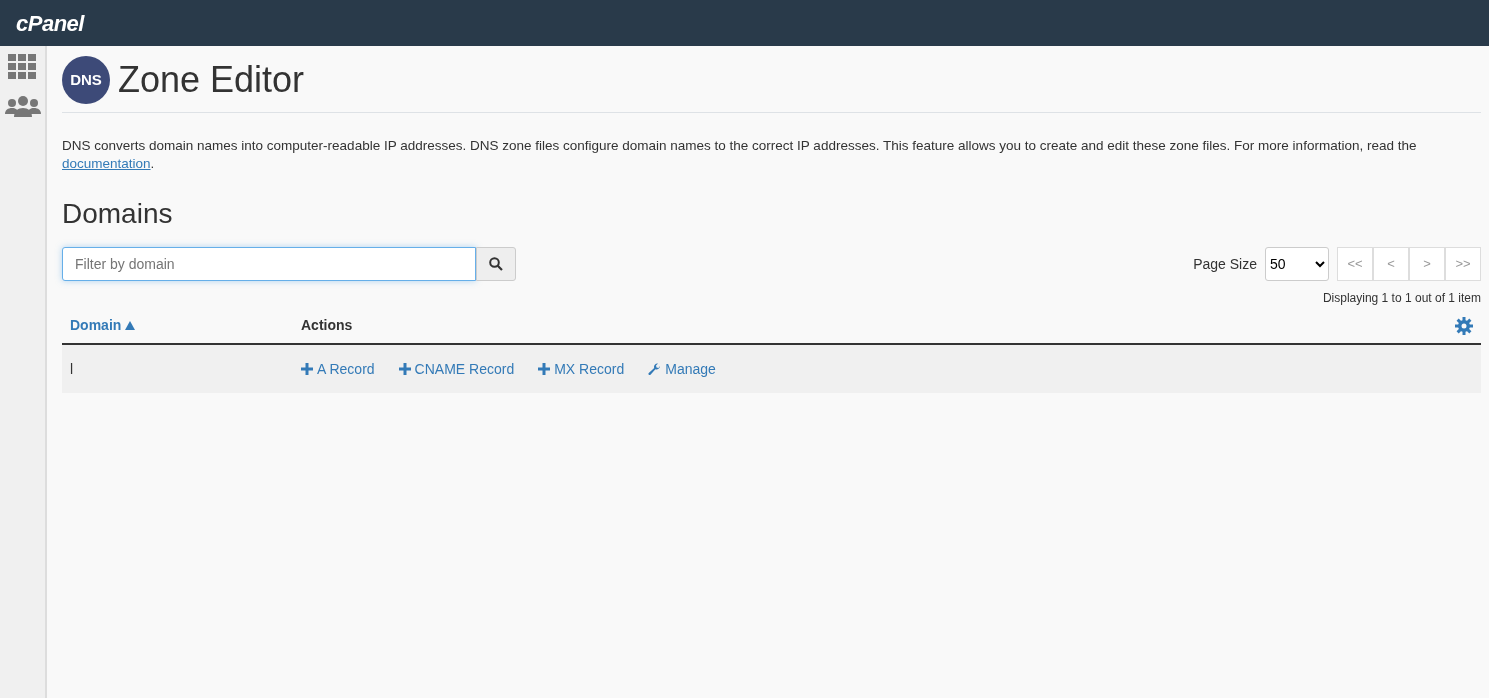  I want to click on description: DNS converts domain names into computer-readable IP addresses. DNS zone files configure domain names to the correct IP addresses. This feature allows you to create and edit these zone files. For more information, read the documentation., so click(740, 155).